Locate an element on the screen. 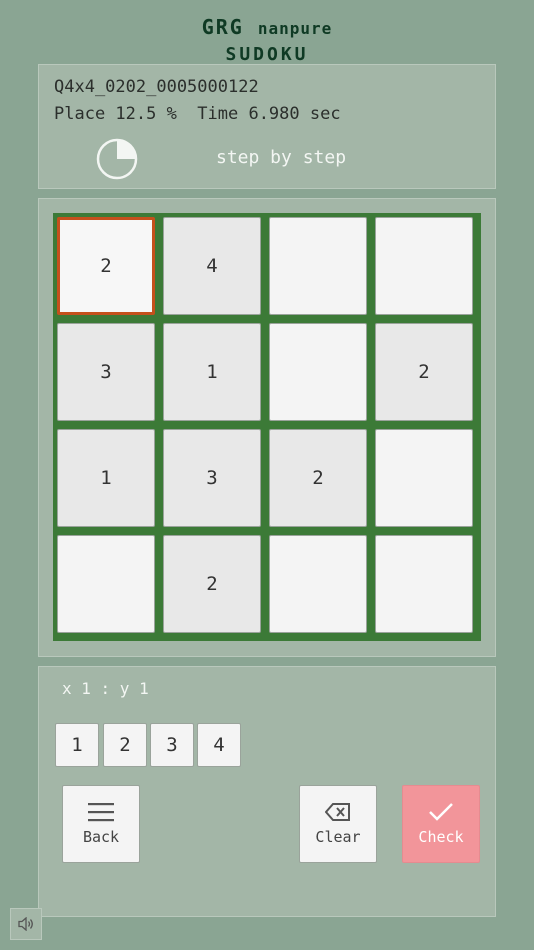  cell-r4-c2: 2 is located at coordinates (212, 584).